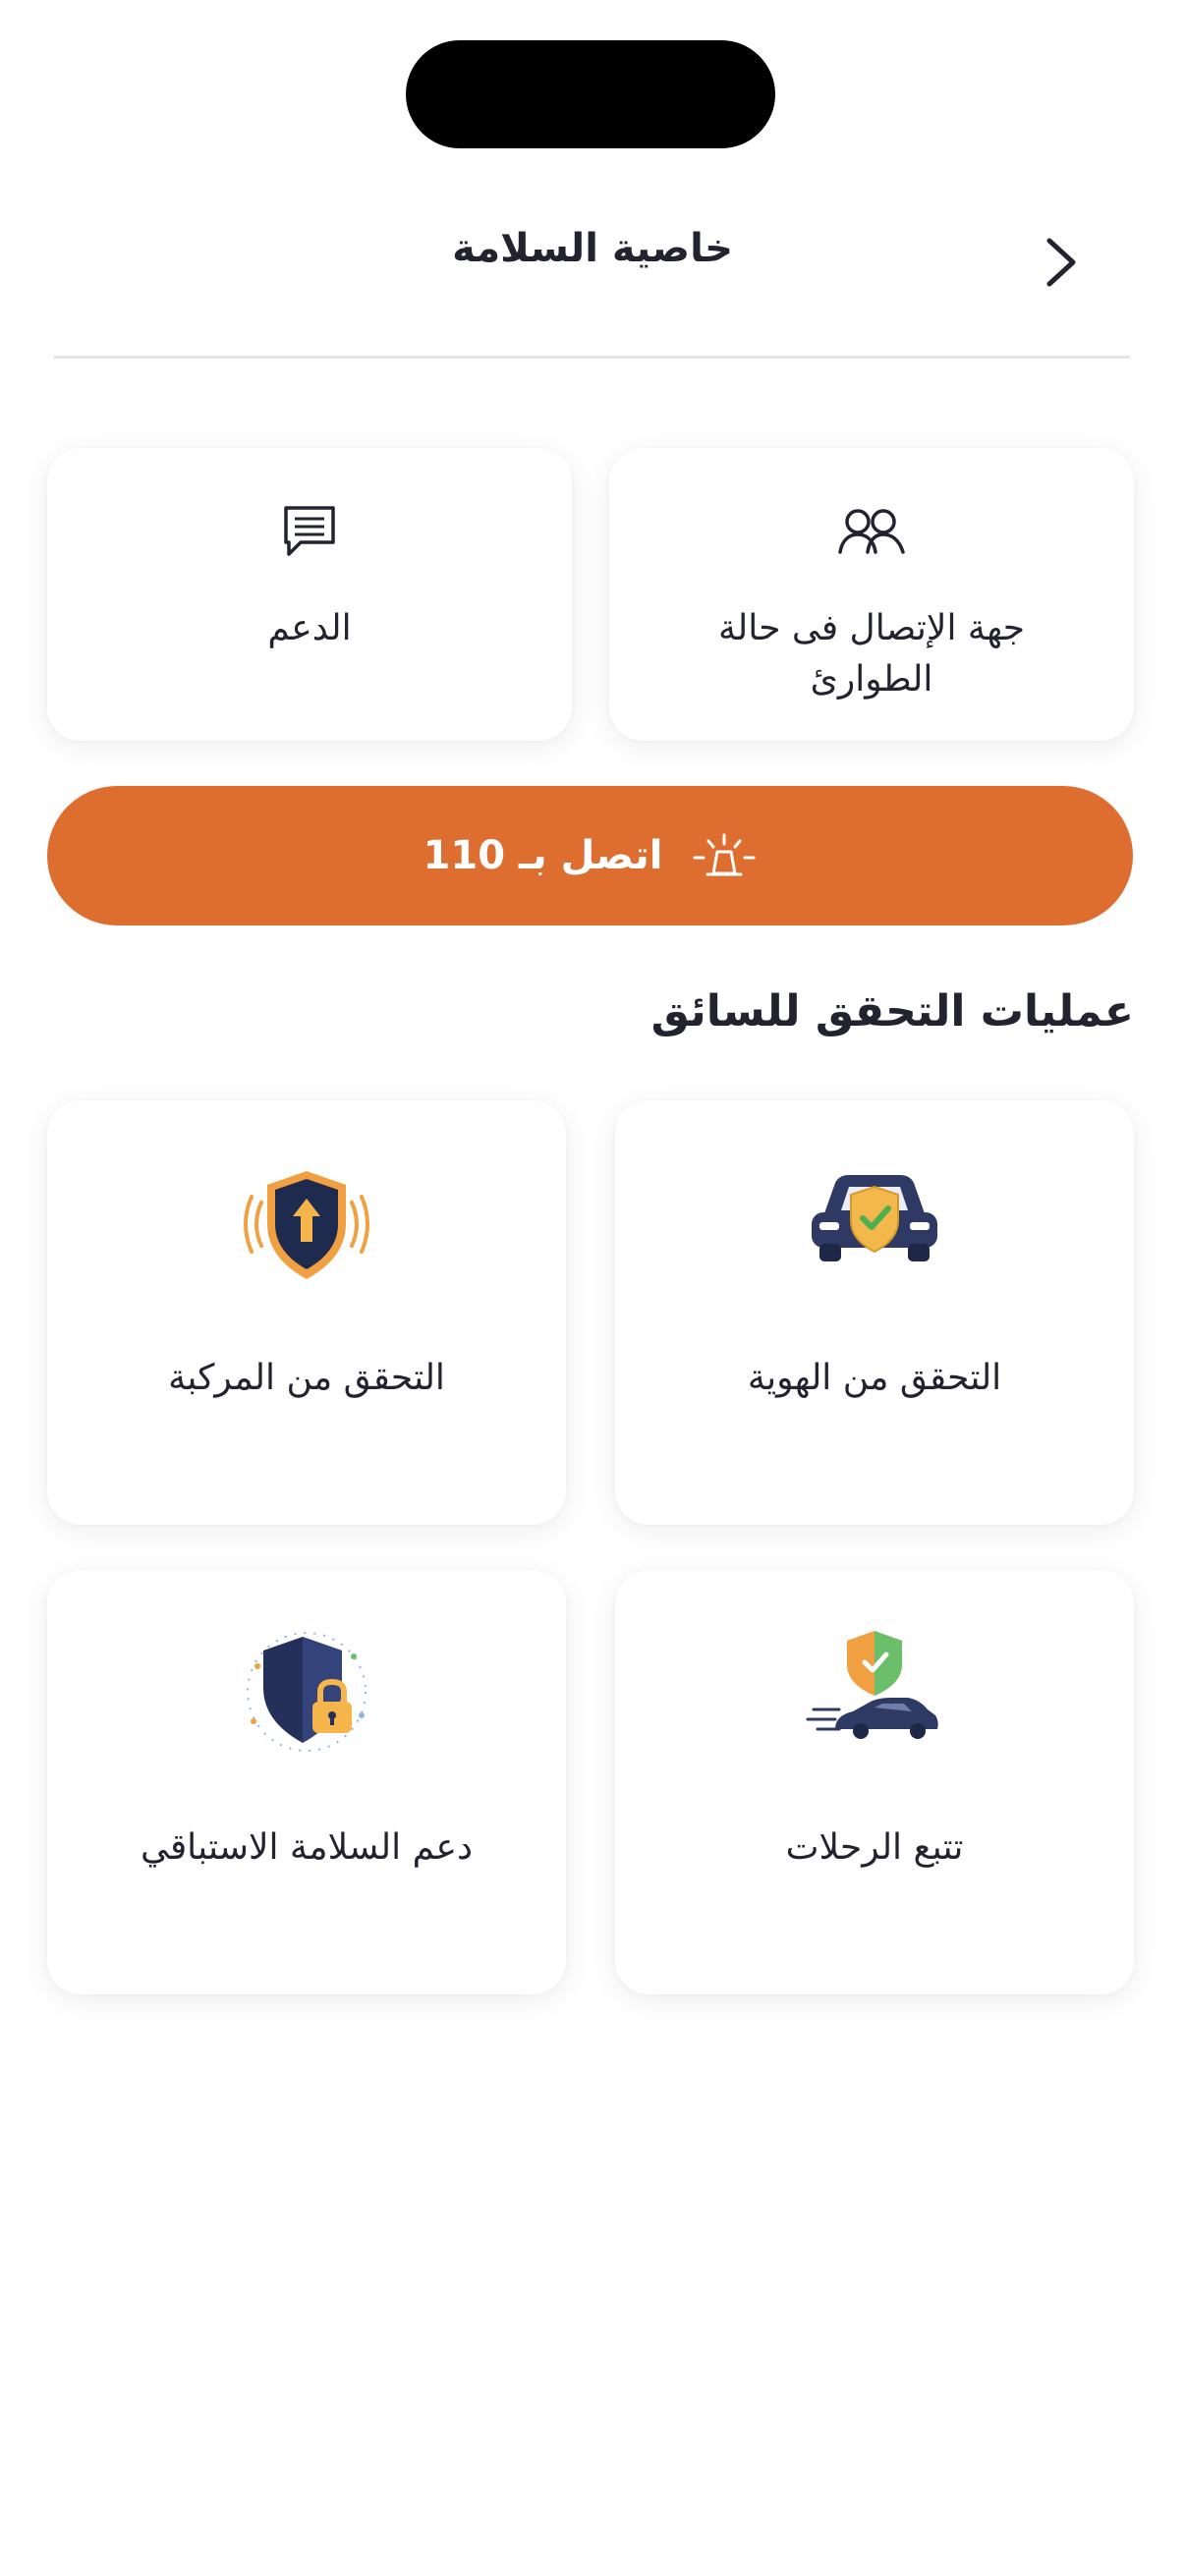  Describe the element at coordinates (875, 1847) in the screenshot. I see `trip-tracking-label: تتبع الرحلات` at that location.